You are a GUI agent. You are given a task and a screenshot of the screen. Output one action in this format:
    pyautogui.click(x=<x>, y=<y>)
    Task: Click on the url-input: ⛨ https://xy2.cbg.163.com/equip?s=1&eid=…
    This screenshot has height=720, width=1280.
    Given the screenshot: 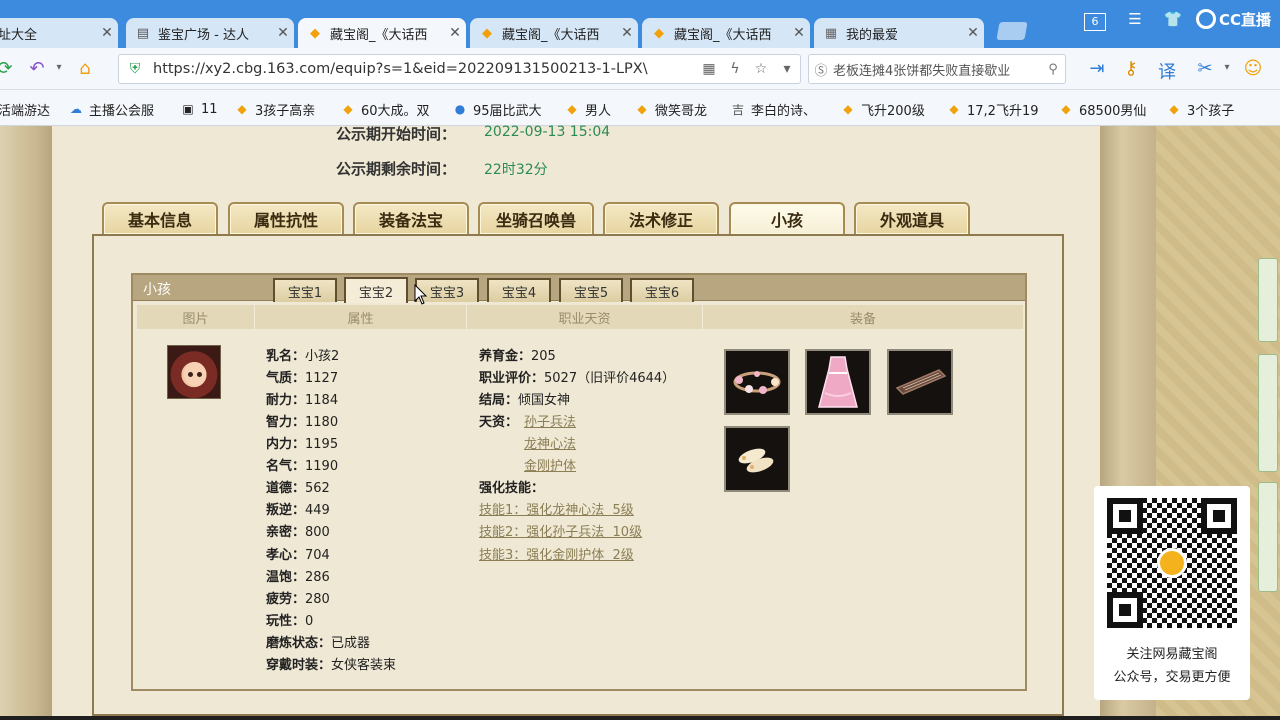 What is the action you would take?
    pyautogui.click(x=459, y=69)
    